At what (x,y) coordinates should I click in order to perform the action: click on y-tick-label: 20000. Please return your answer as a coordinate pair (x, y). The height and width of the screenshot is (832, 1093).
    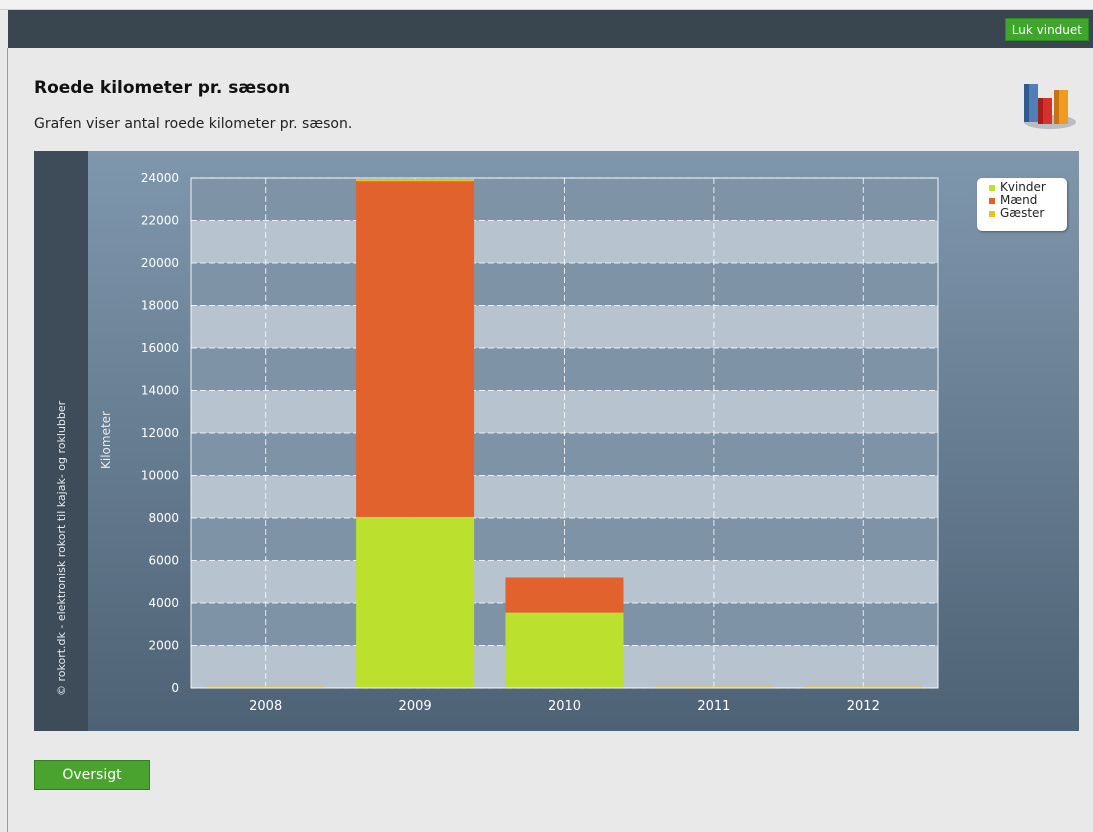
    Looking at the image, I should click on (160, 263).